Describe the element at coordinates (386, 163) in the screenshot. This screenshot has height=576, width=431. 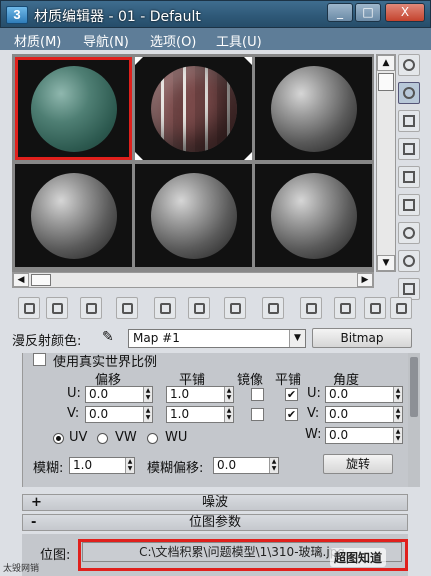
I see `slots-vertical-scrollbar: ▲ ▼` at that location.